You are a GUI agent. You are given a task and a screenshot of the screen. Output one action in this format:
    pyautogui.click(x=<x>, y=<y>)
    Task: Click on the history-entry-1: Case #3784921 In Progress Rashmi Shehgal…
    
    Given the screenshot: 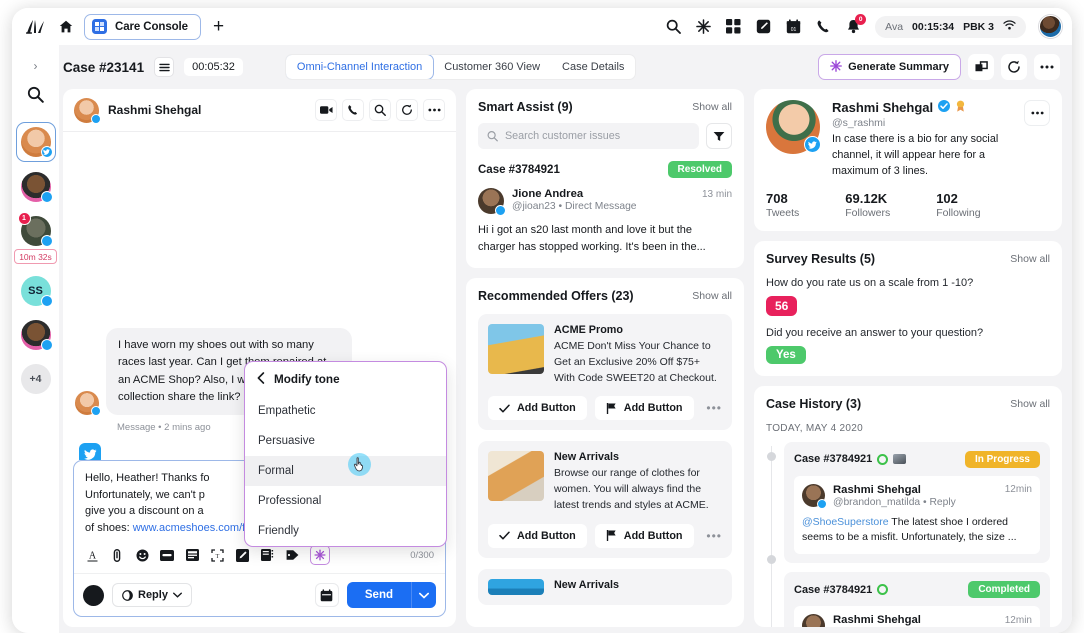 What is the action you would take?
    pyautogui.click(x=917, y=502)
    